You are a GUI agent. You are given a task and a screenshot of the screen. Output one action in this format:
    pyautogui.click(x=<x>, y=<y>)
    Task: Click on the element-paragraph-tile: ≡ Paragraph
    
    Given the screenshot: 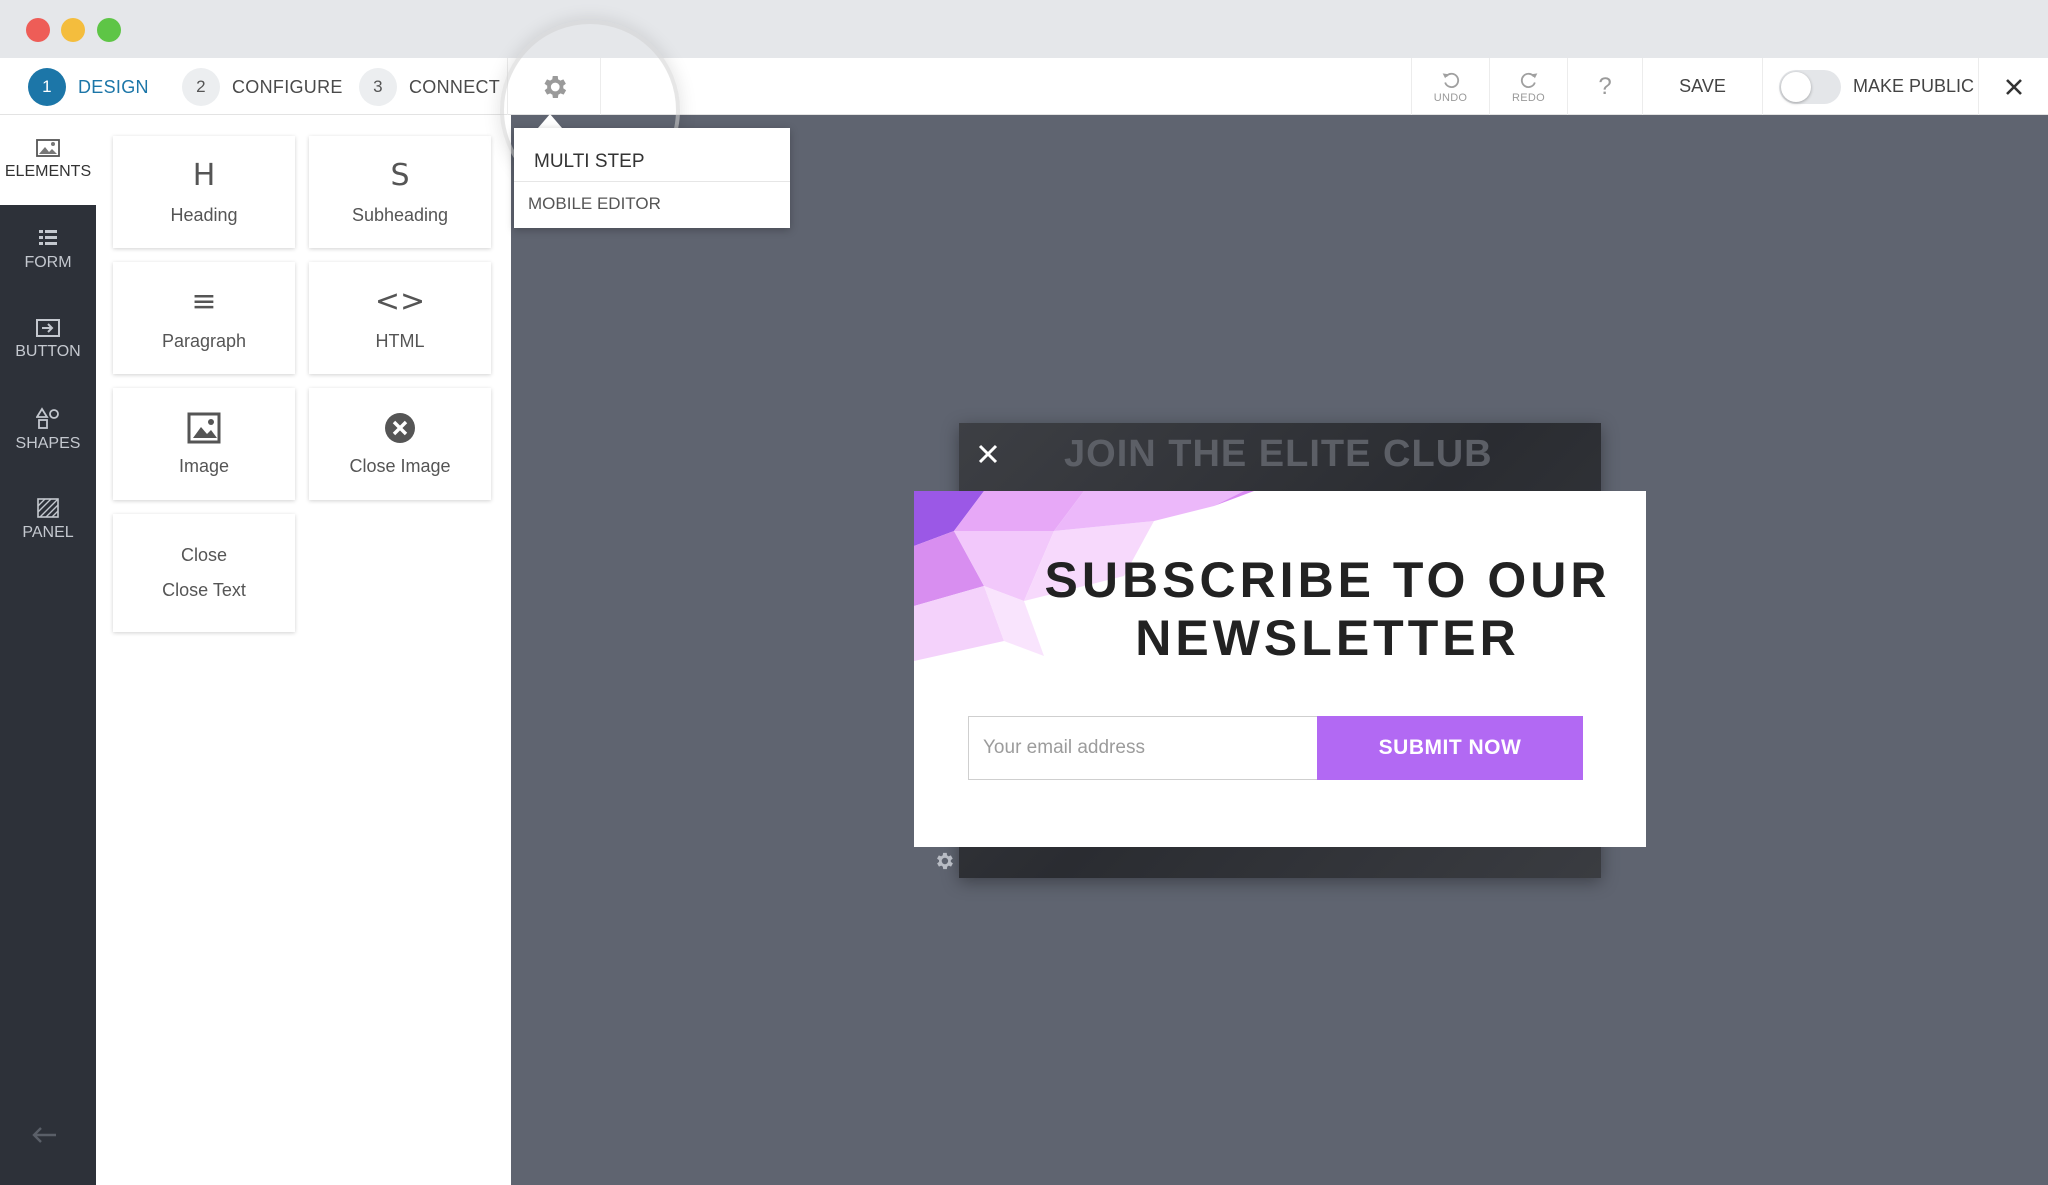 What is the action you would take?
    pyautogui.click(x=204, y=318)
    